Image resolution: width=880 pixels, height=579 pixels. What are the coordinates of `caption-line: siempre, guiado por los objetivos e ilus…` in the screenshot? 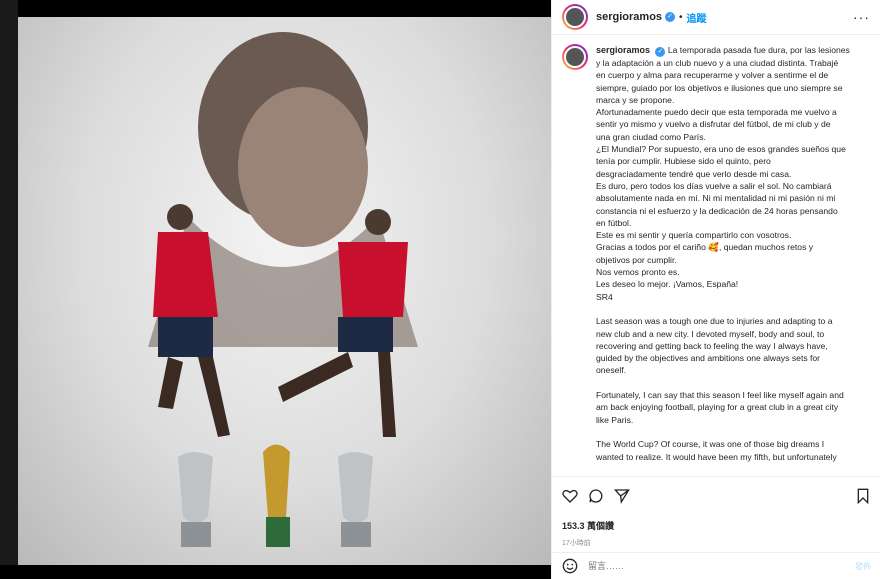 It's located at (719, 87).